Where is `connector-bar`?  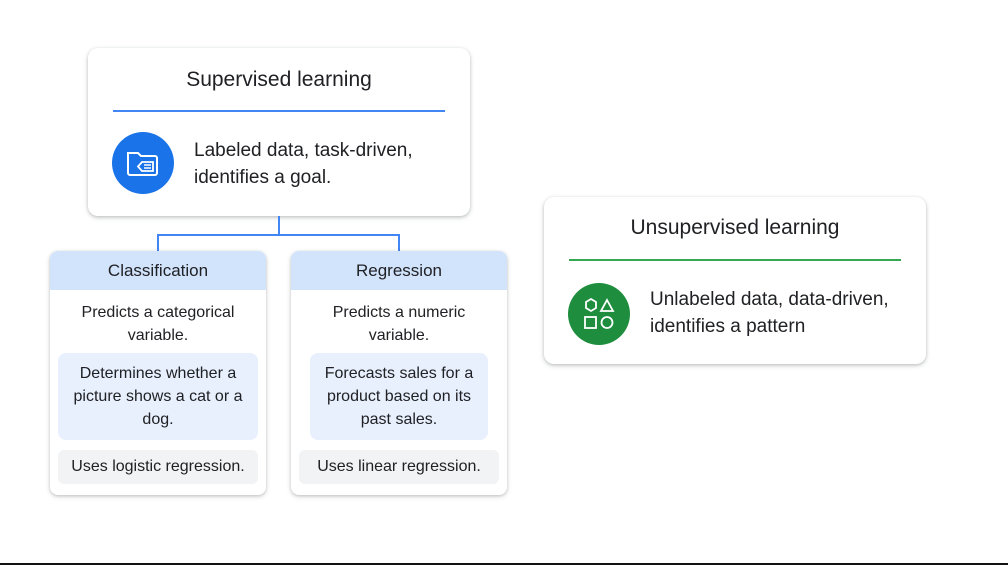 connector-bar is located at coordinates (278, 235).